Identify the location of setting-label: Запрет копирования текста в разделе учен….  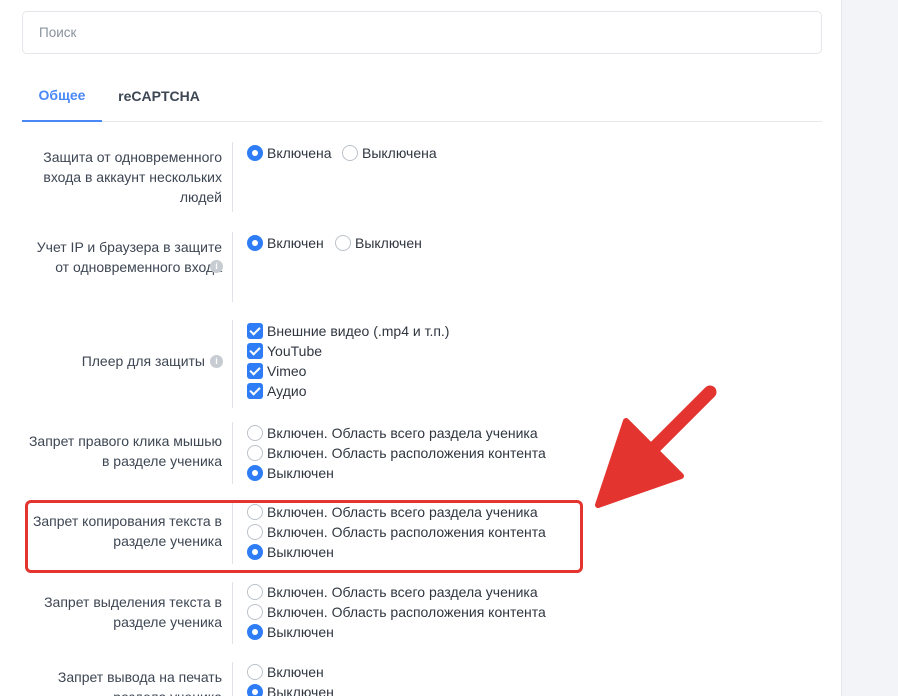
(127, 531).